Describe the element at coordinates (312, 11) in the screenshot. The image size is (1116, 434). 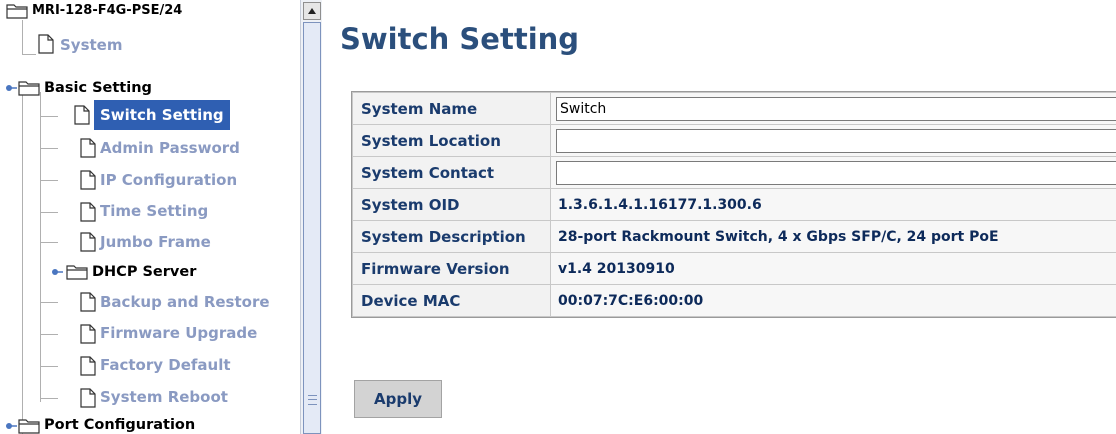
I see `scroll-up-button` at that location.